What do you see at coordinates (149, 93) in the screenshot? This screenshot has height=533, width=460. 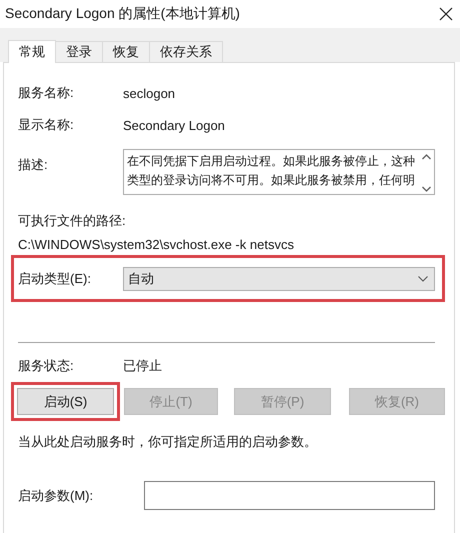 I see `field-value: seclogon` at bounding box center [149, 93].